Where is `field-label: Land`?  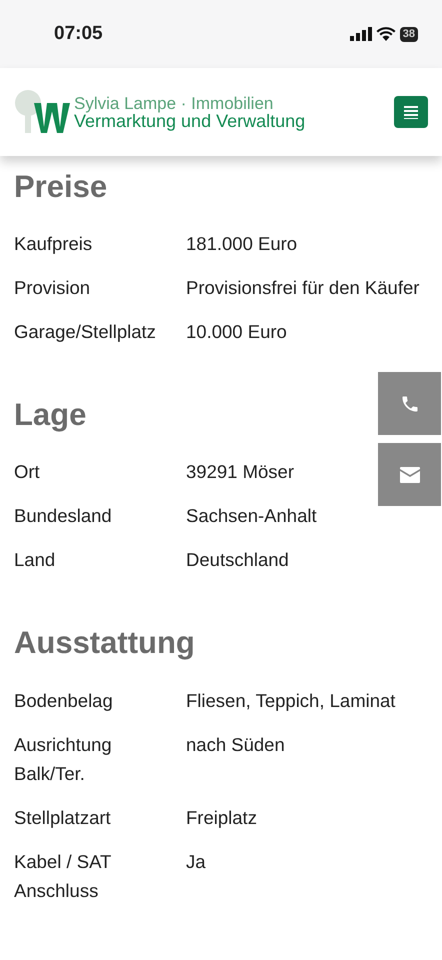
field-label: Land is located at coordinates (35, 560).